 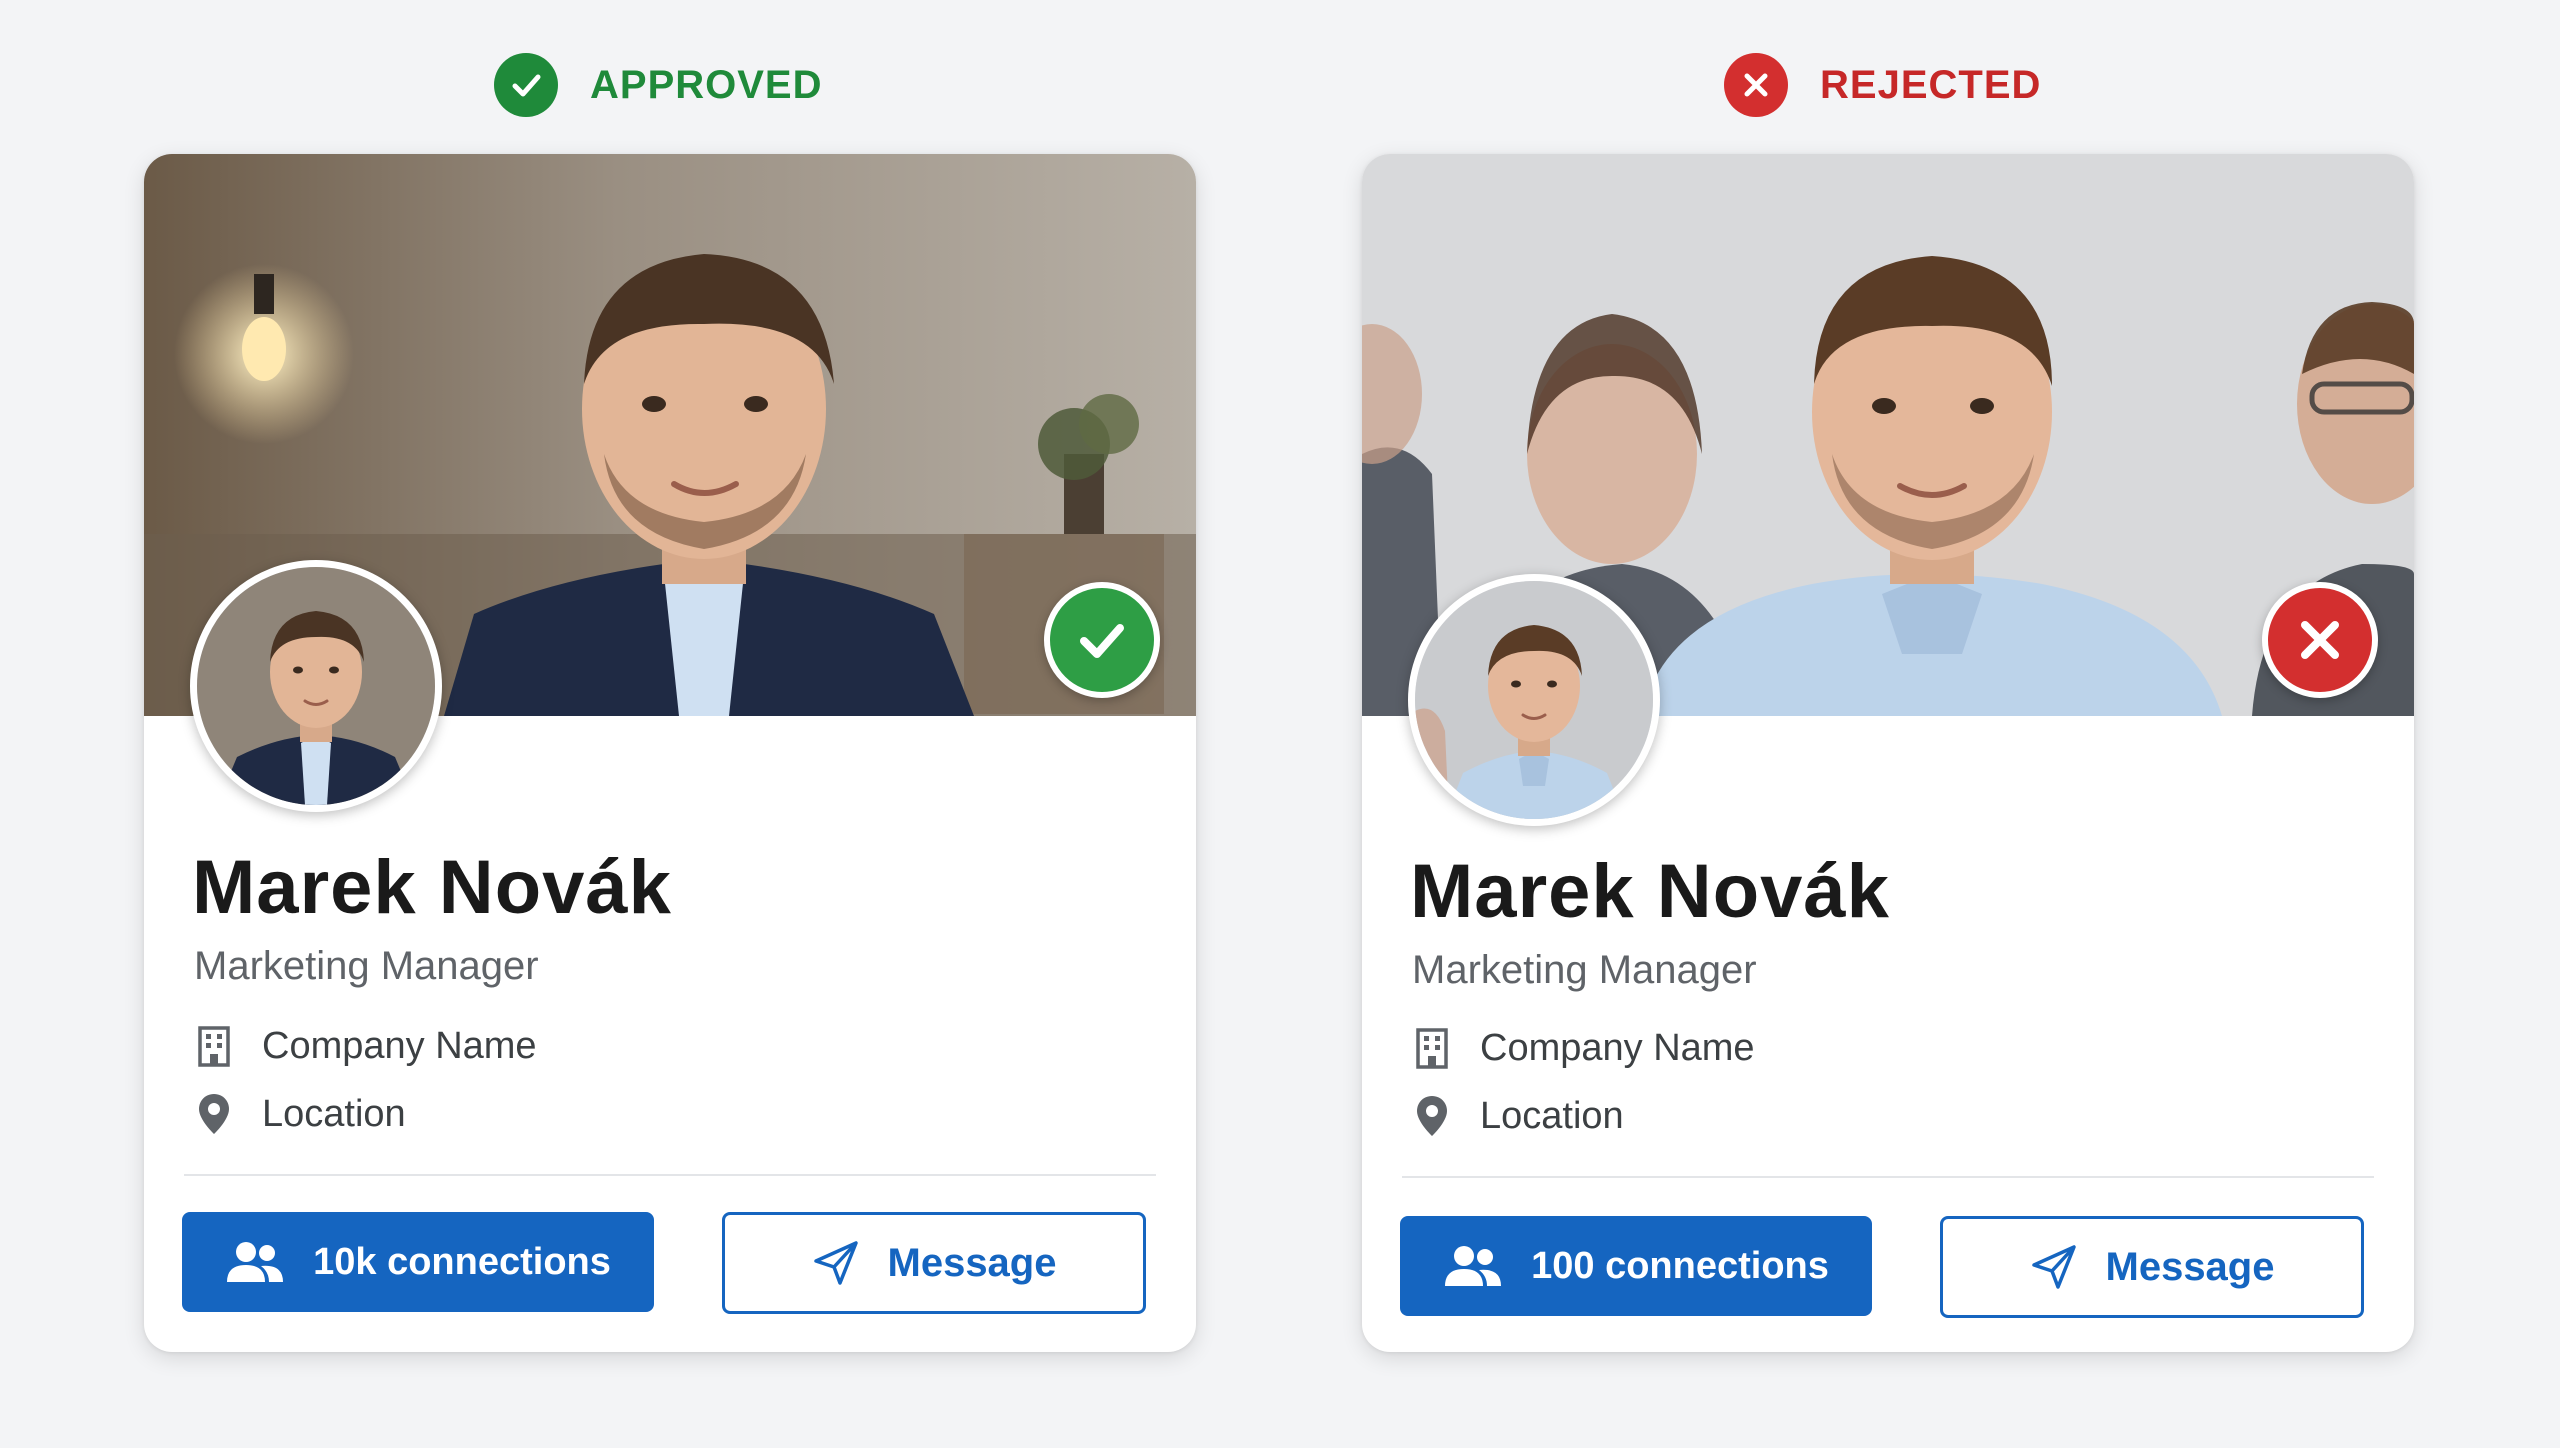 I want to click on connections-button: 100 connections, so click(x=1636, y=1266).